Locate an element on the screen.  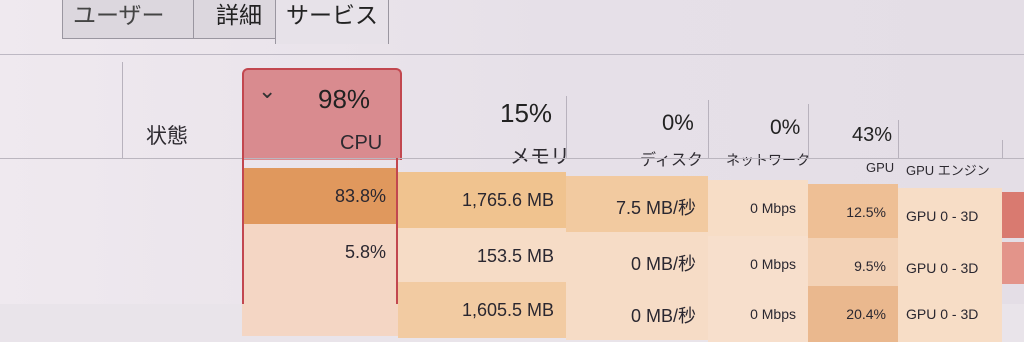
table-row-3-network: 0 Mbps is located at coordinates (758, 314).